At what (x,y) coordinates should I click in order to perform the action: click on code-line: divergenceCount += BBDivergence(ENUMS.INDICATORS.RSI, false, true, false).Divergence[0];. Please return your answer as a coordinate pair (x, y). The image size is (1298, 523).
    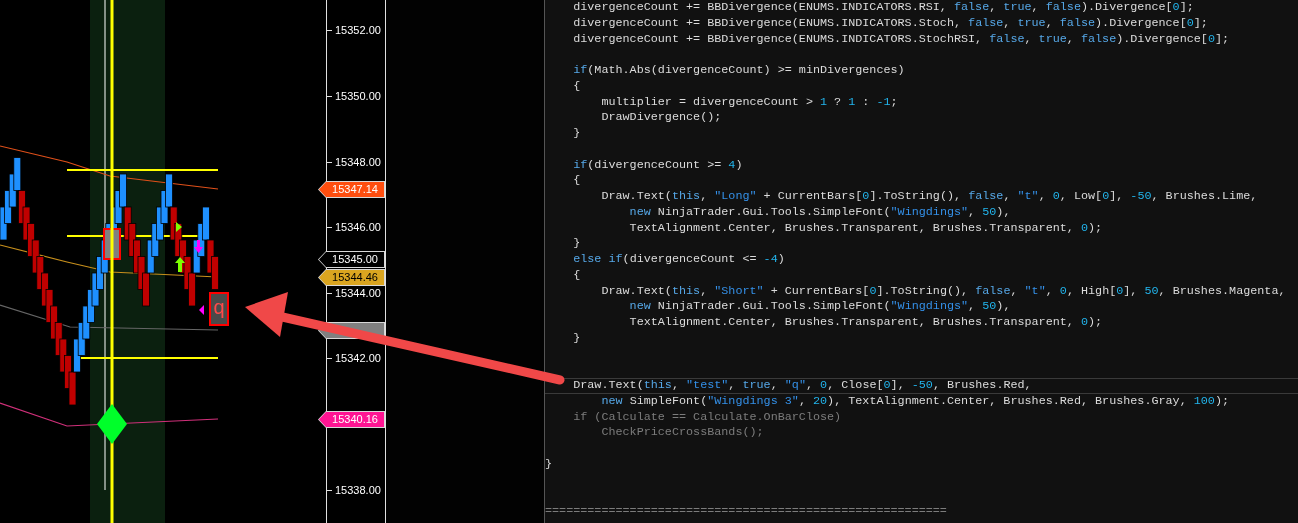
    Looking at the image, I should click on (883, 8).